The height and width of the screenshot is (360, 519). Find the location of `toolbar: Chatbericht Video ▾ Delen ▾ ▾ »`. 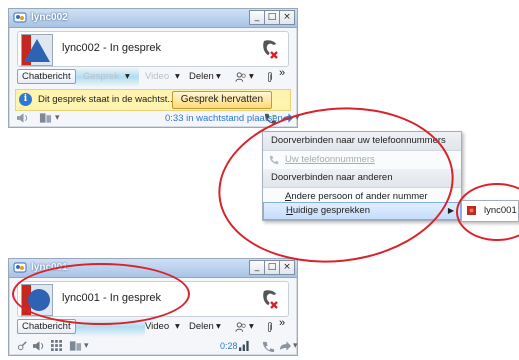

toolbar: Chatbericht Video ▾ Delen ▾ ▾ » is located at coordinates (153, 327).